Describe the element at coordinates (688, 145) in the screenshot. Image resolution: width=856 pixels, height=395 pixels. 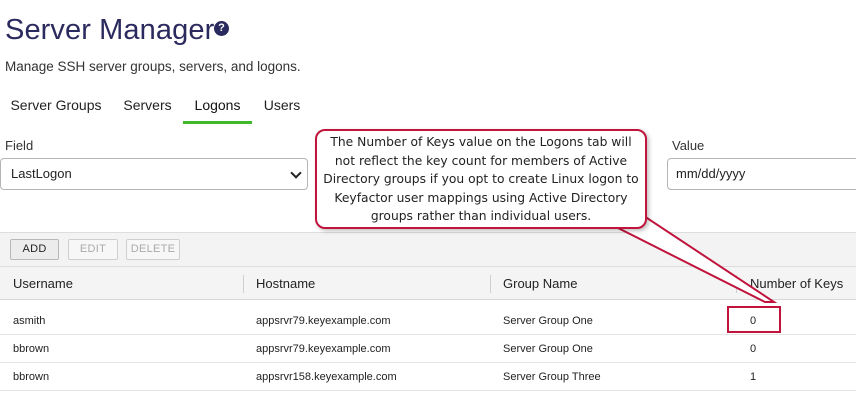
I see `value-label: Value` at that location.